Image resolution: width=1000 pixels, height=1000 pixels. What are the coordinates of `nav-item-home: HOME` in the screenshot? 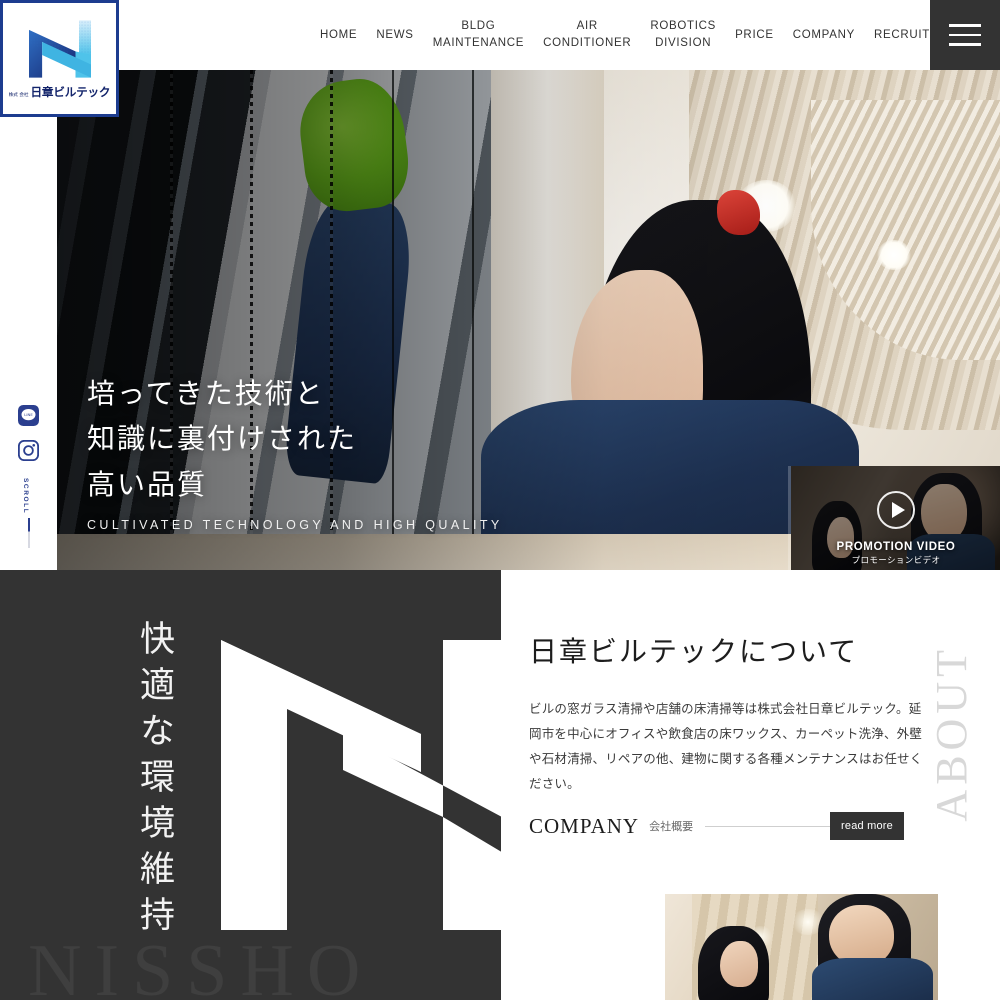 It's located at (338, 35).